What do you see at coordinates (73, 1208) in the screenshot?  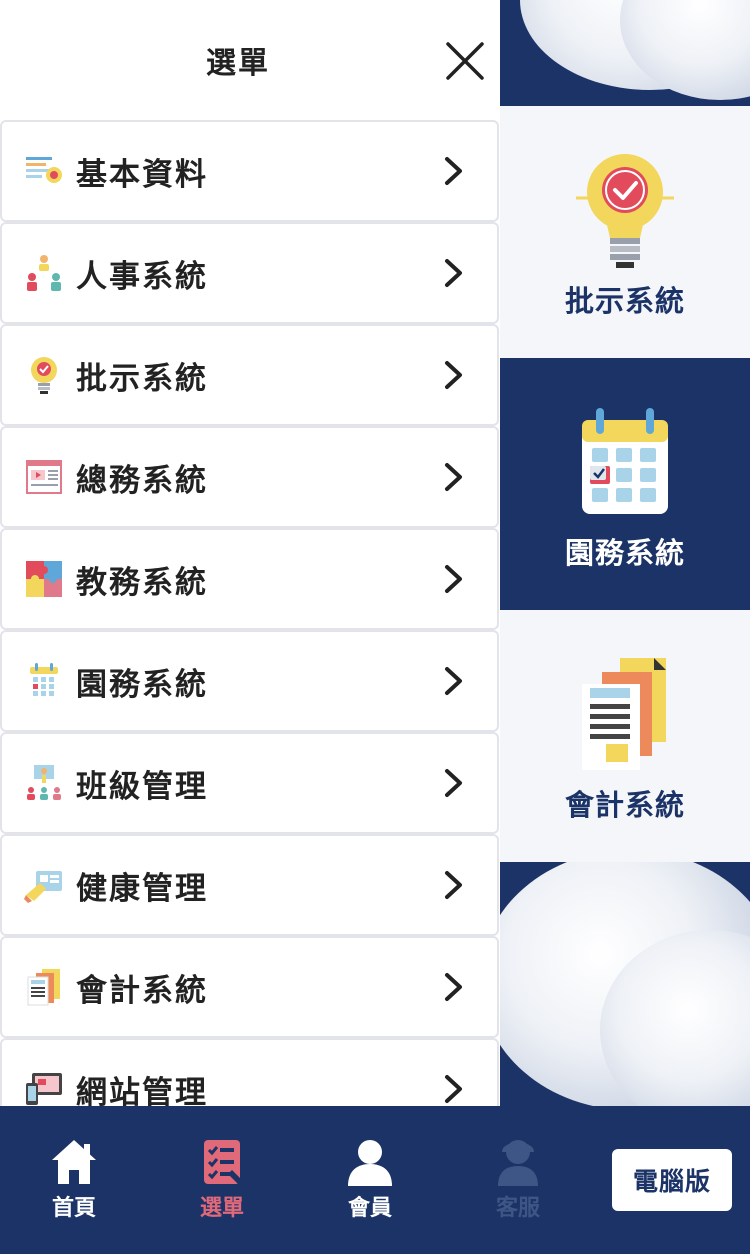 I see `nav-home-label: 首頁` at bounding box center [73, 1208].